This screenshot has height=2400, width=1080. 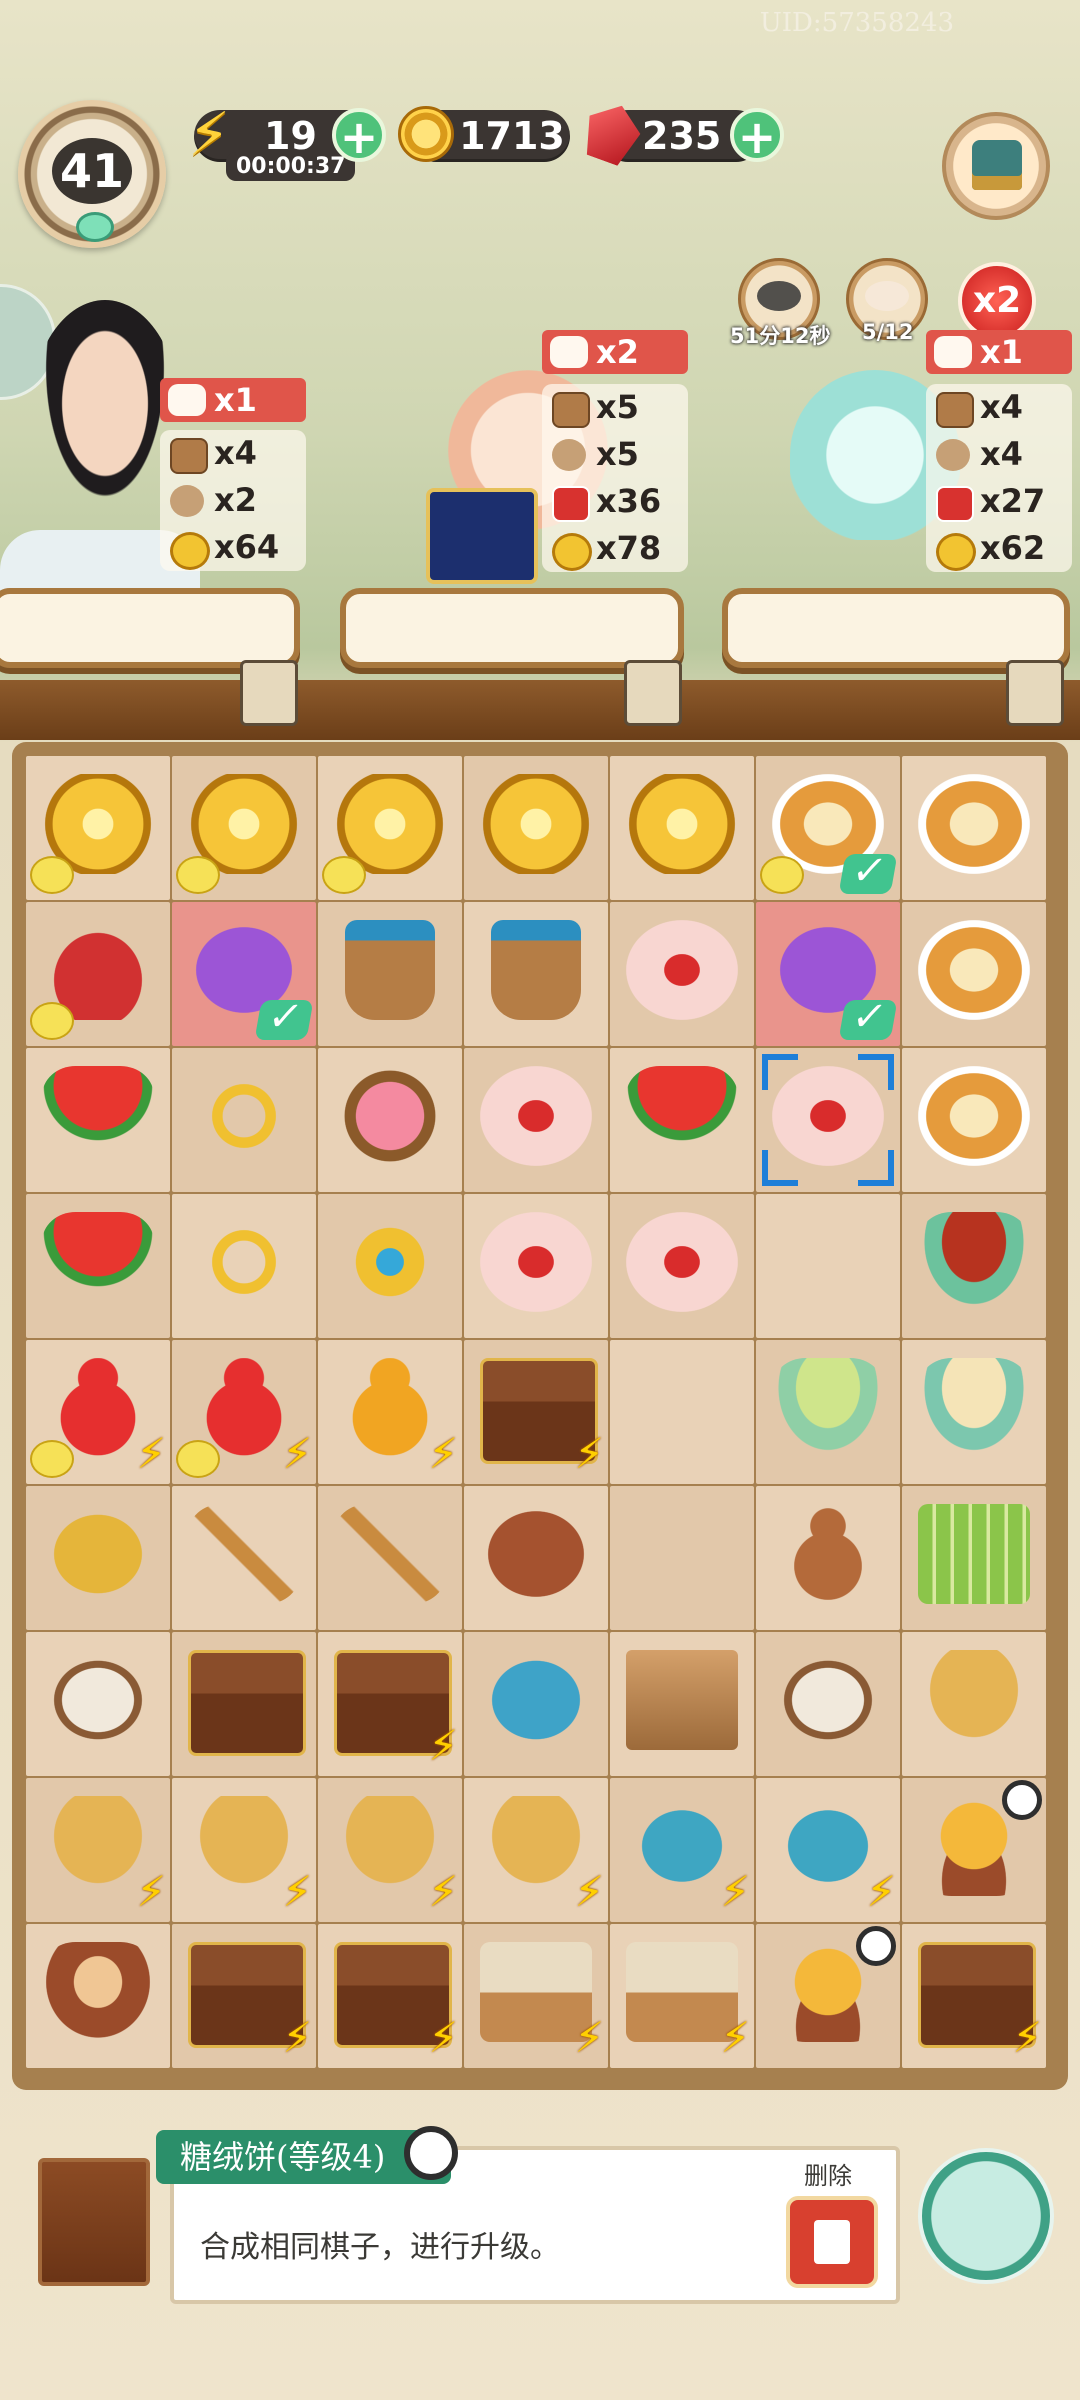 What do you see at coordinates (244, 1116) in the screenshot?
I see `gold-ring-icon` at bounding box center [244, 1116].